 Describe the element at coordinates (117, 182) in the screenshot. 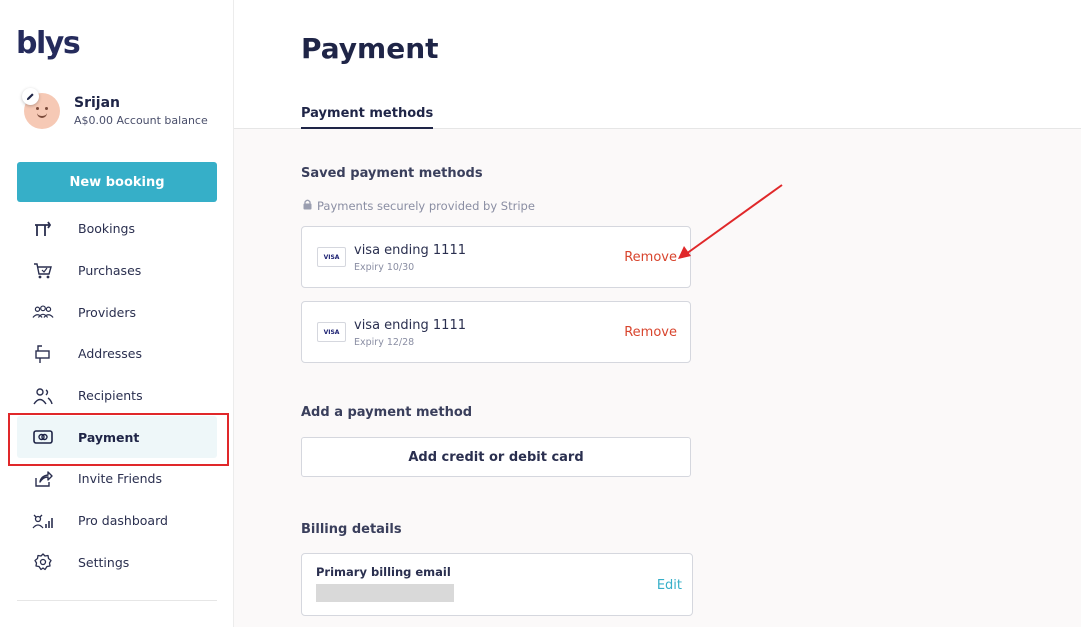

I see `new-booking-button: New booking` at that location.